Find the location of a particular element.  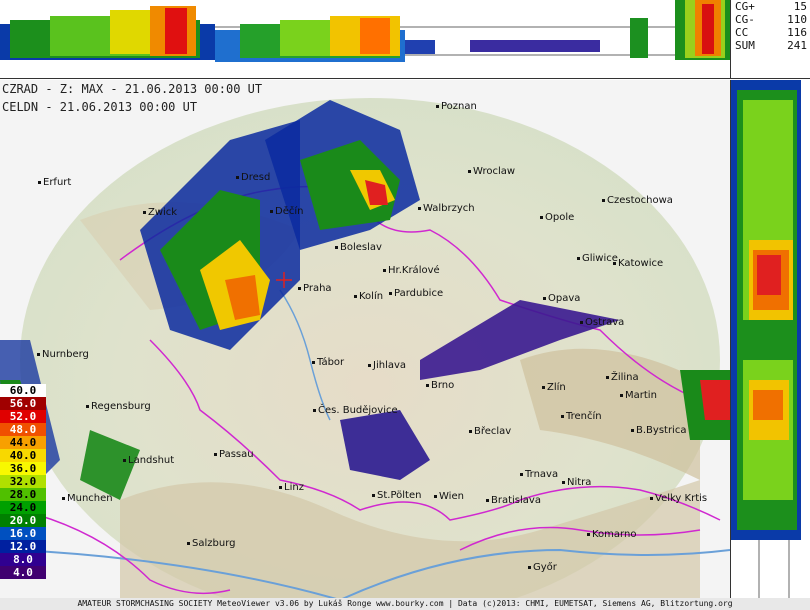

city-label: Opava is located at coordinates (561, 299).